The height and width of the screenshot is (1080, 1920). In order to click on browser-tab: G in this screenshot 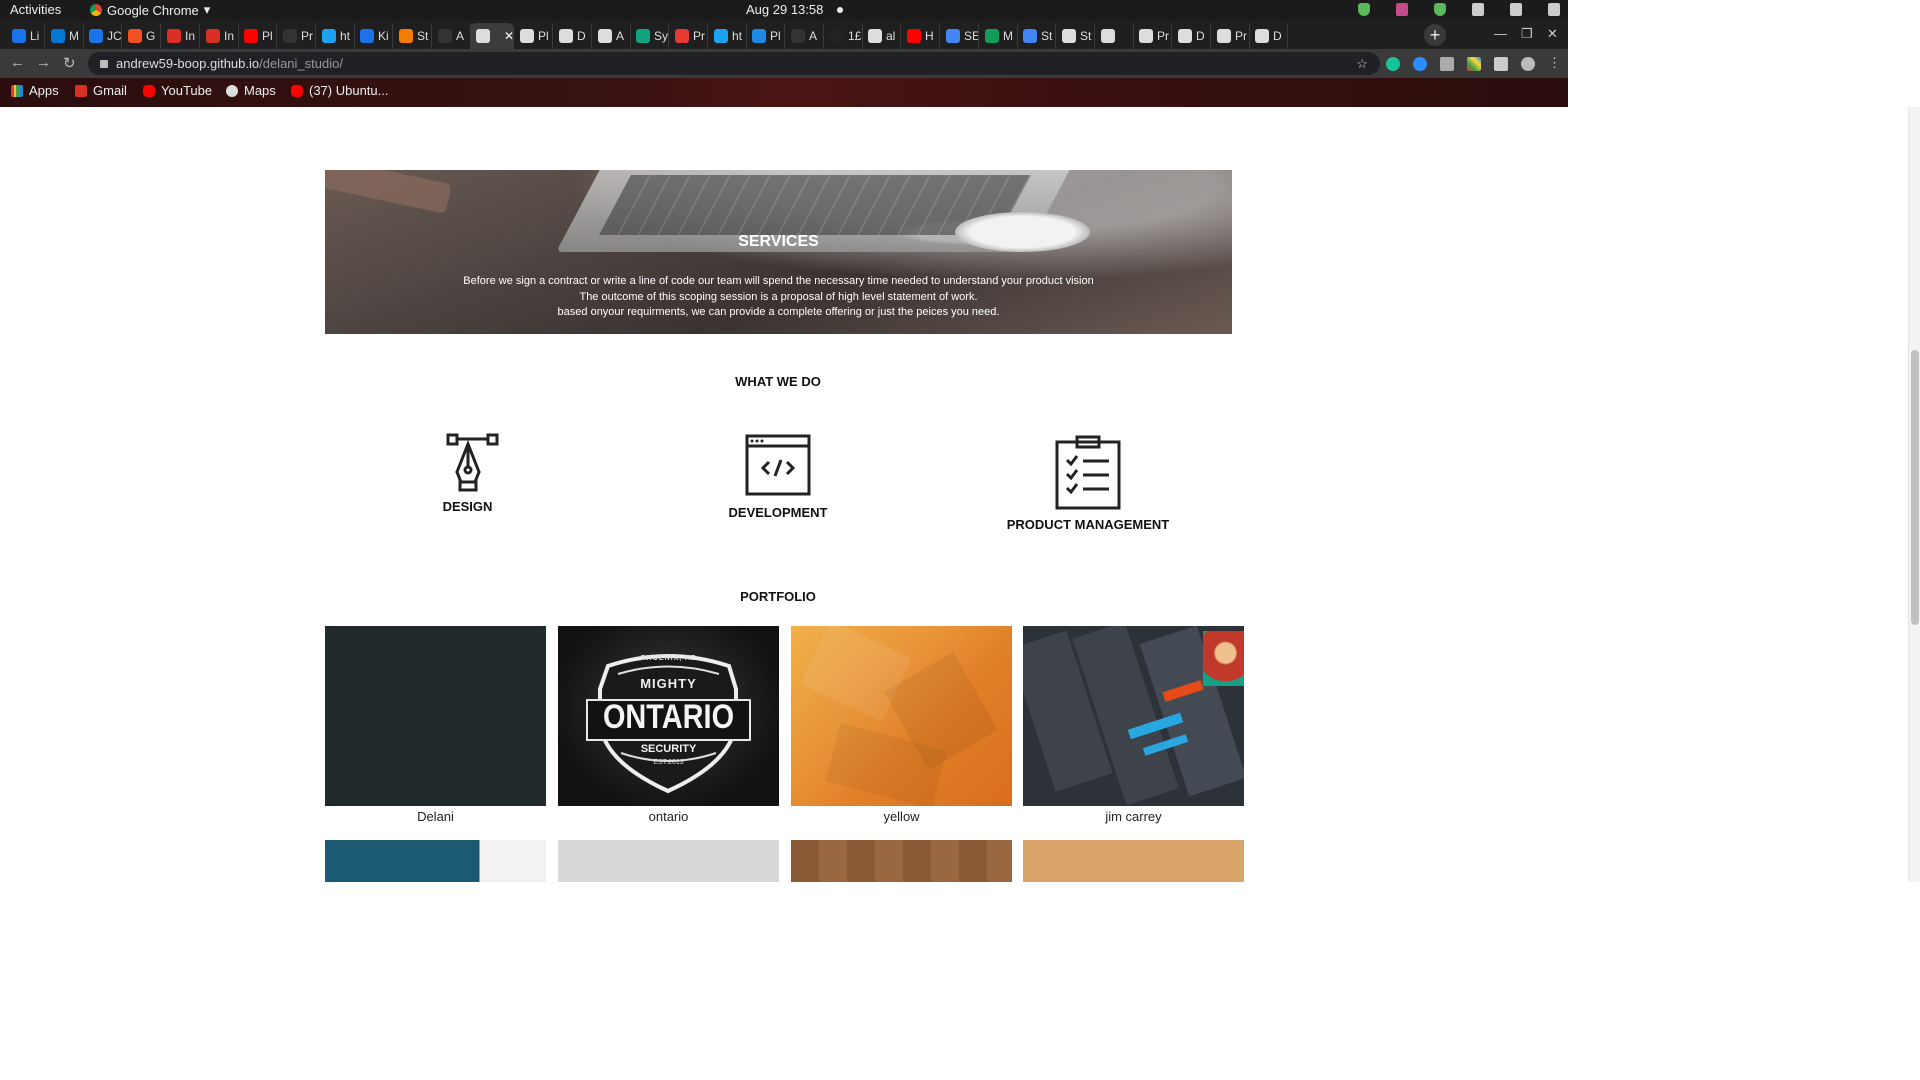, I will do `click(141, 36)`.